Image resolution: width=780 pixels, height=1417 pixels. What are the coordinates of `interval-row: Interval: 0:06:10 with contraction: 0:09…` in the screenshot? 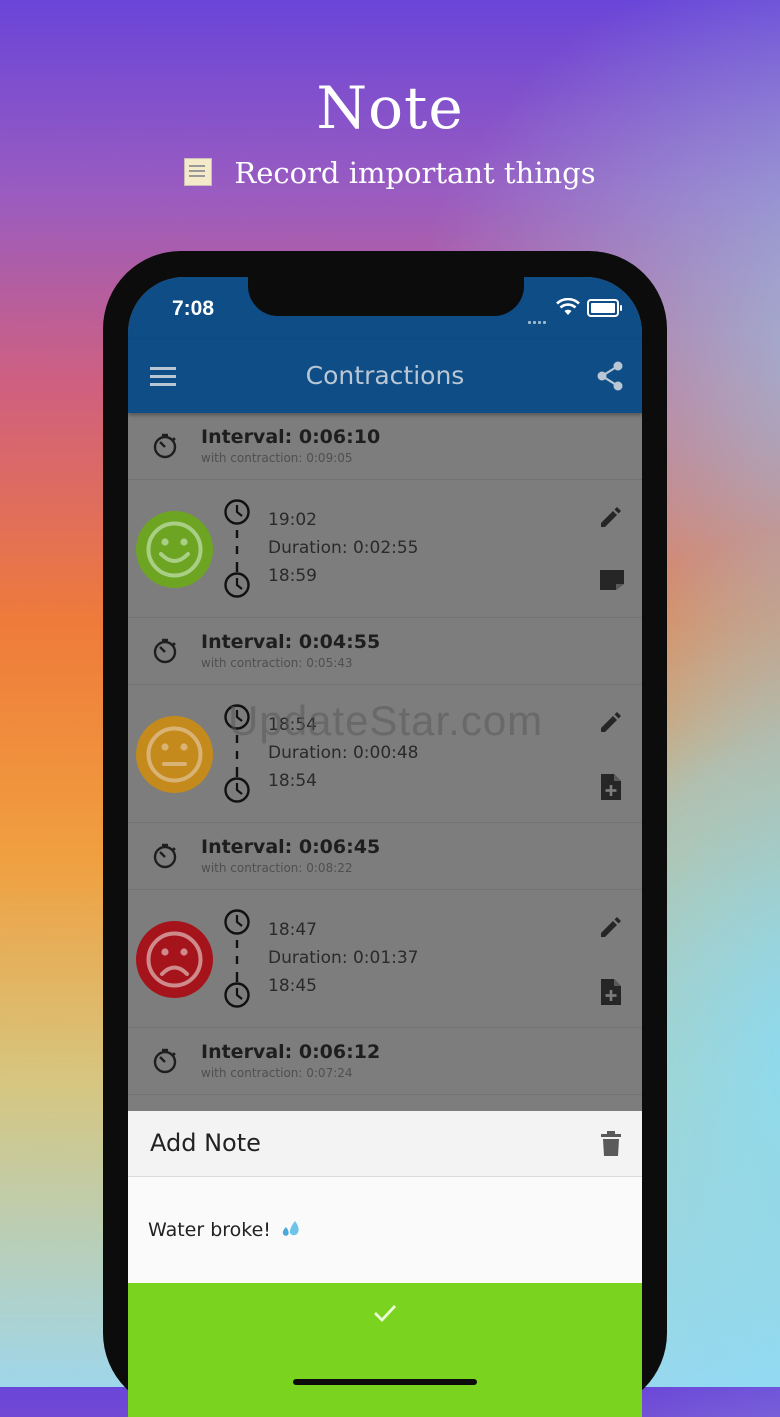 It's located at (385, 446).